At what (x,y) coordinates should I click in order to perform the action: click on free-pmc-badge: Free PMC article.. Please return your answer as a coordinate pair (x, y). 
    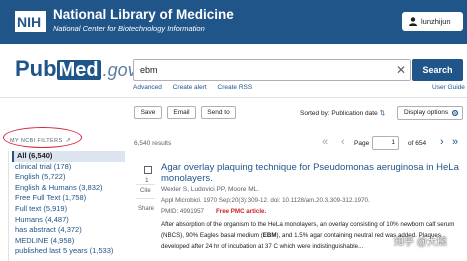
    Looking at the image, I should click on (241, 211).